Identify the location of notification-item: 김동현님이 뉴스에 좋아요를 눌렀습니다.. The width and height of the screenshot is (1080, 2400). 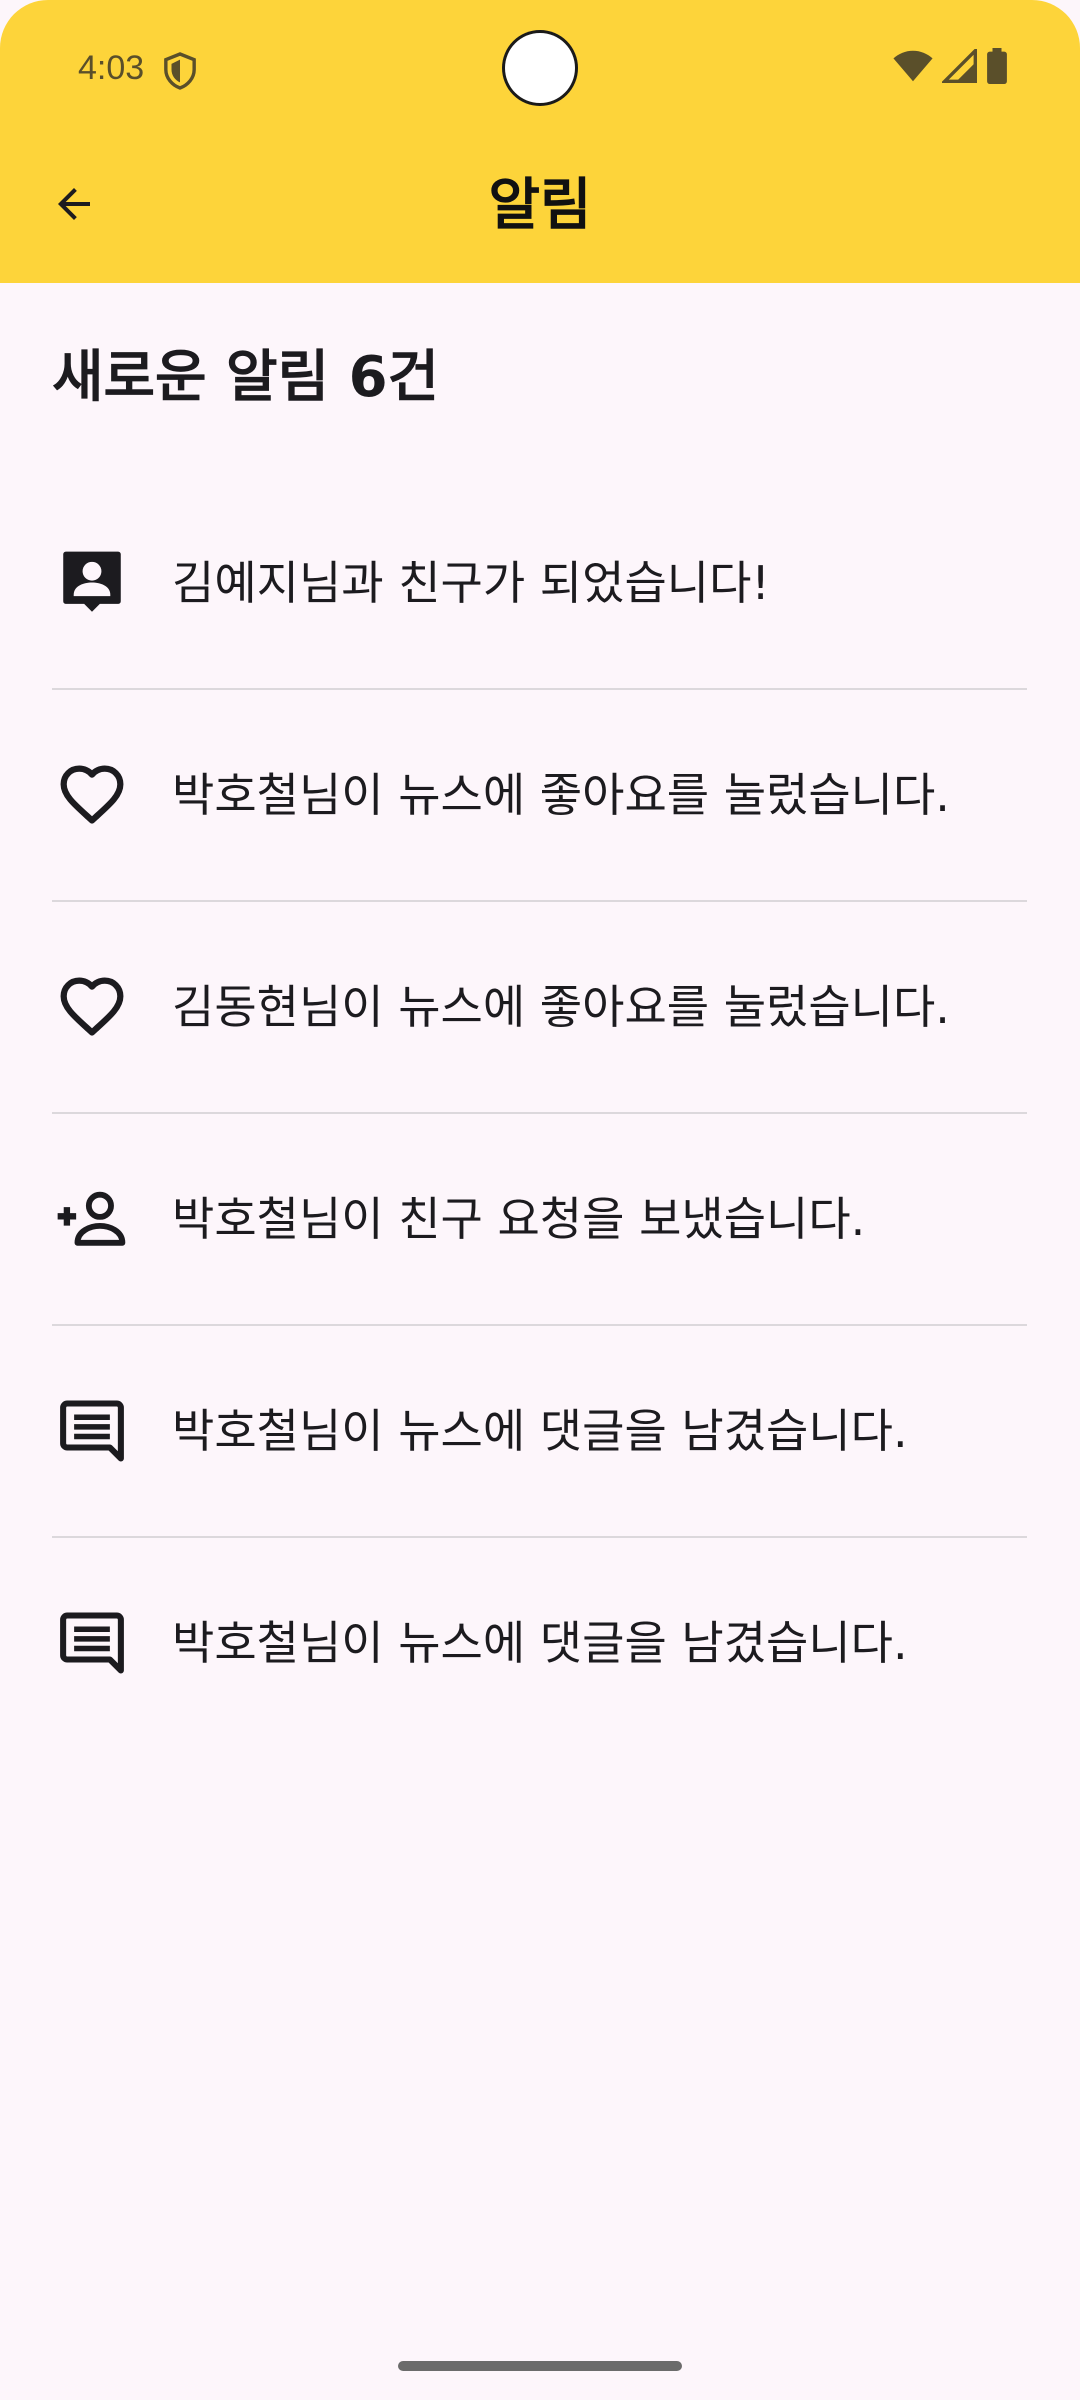
(539, 1006).